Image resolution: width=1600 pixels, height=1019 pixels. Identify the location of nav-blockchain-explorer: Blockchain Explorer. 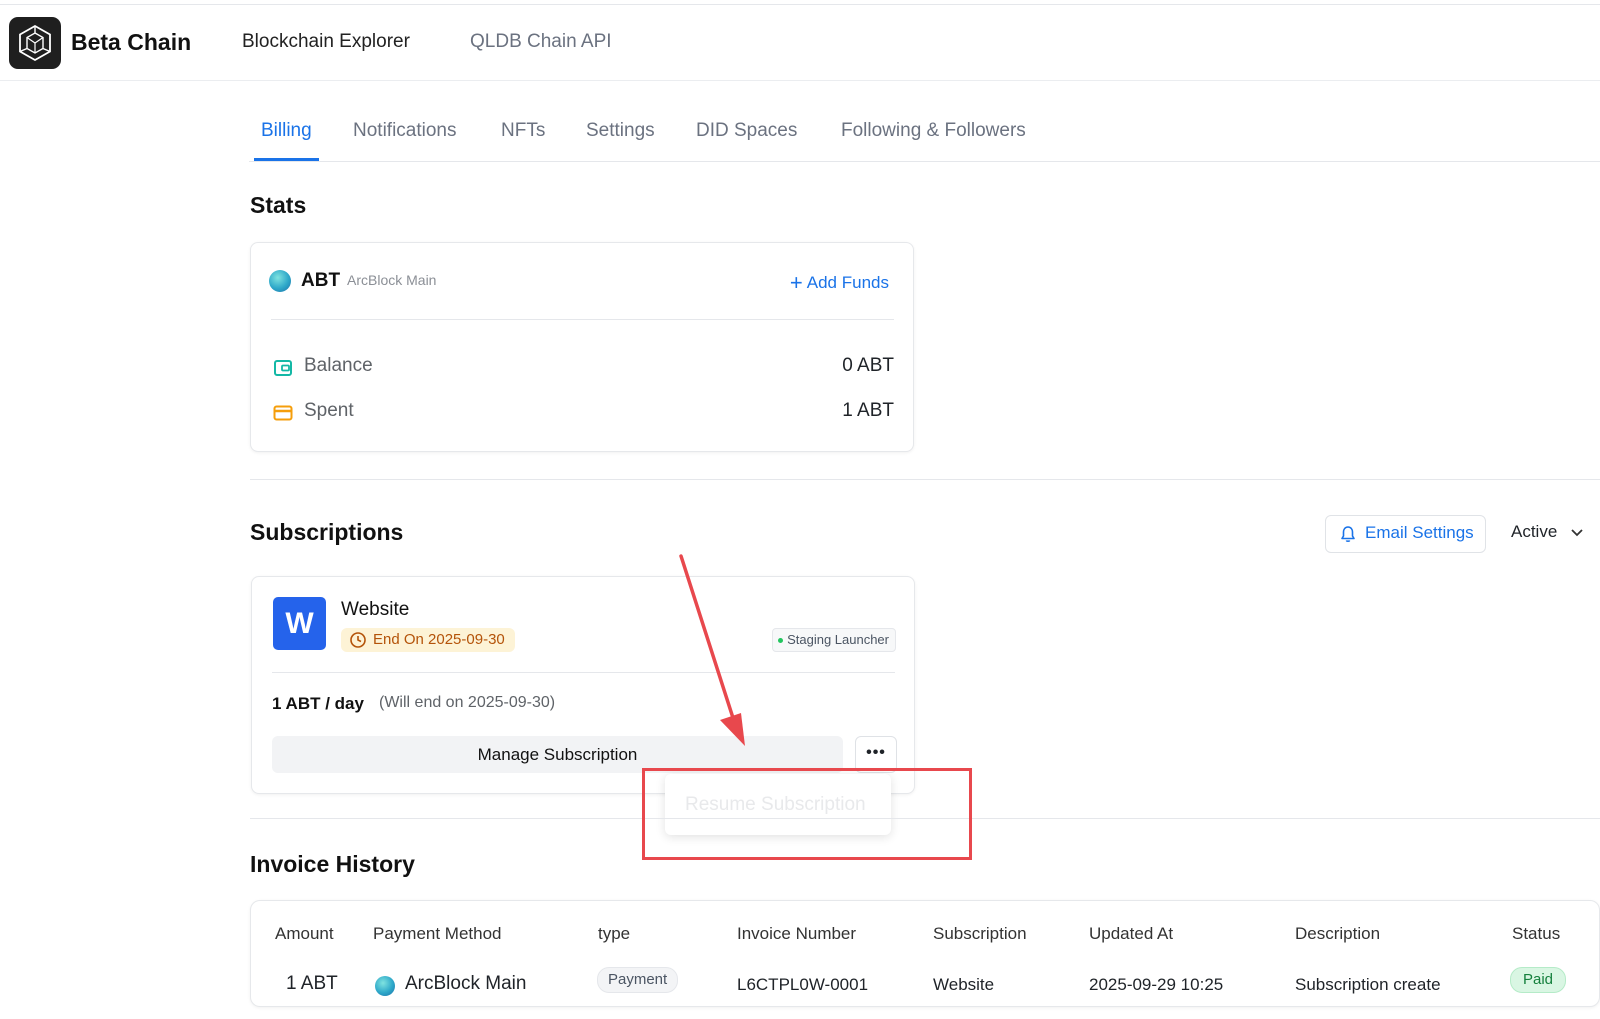
(326, 42).